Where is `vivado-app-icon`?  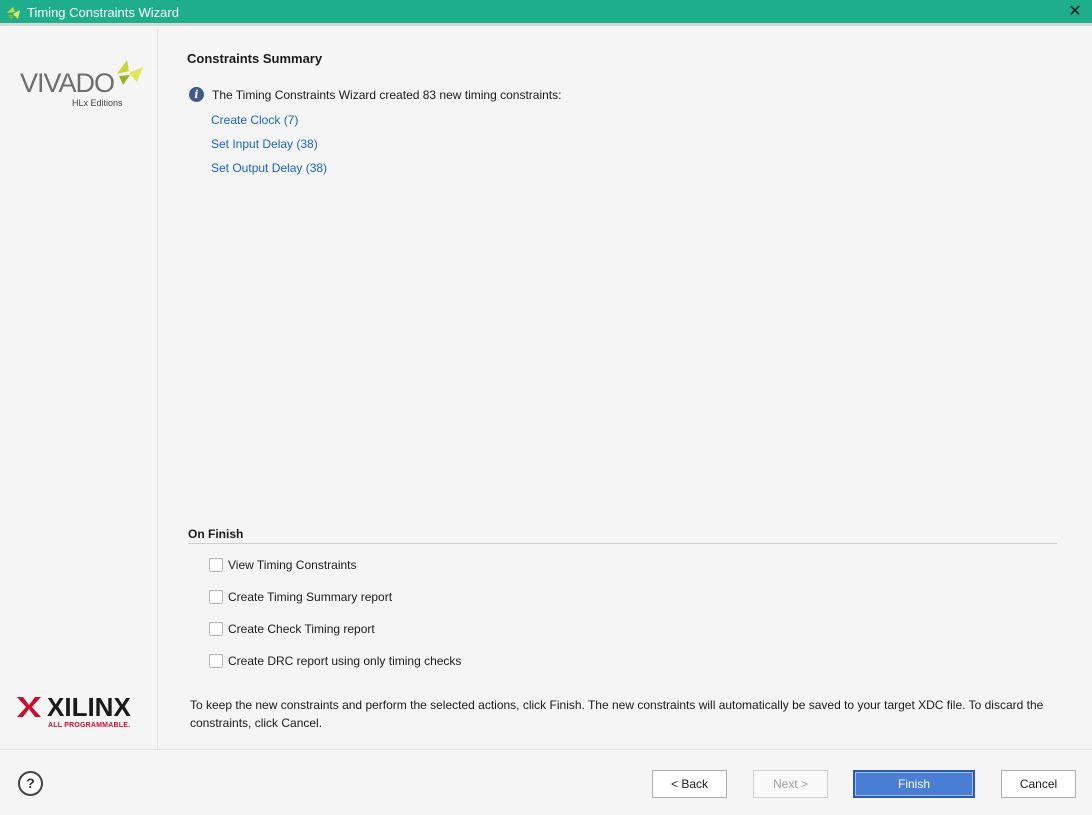
vivado-app-icon is located at coordinates (13, 13).